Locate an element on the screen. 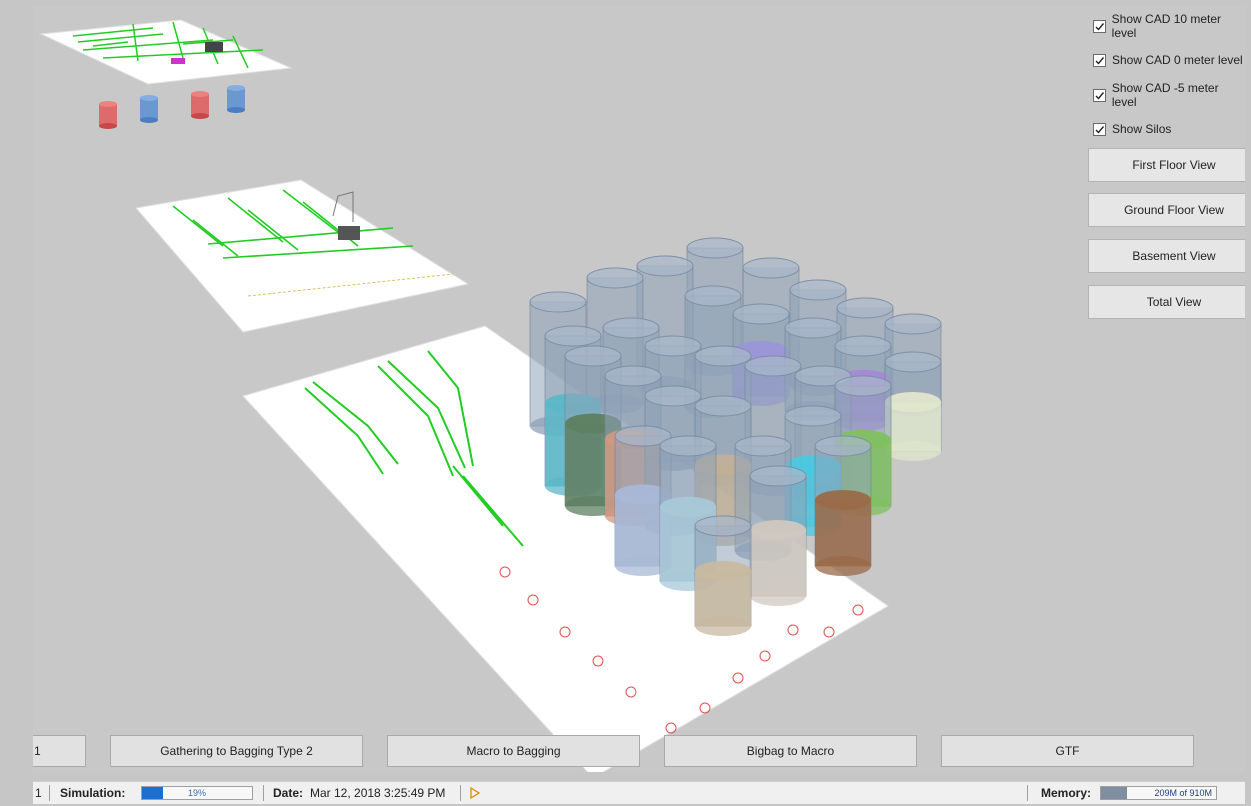  option-label: Show CAD -5 meter level is located at coordinates (1165, 95).